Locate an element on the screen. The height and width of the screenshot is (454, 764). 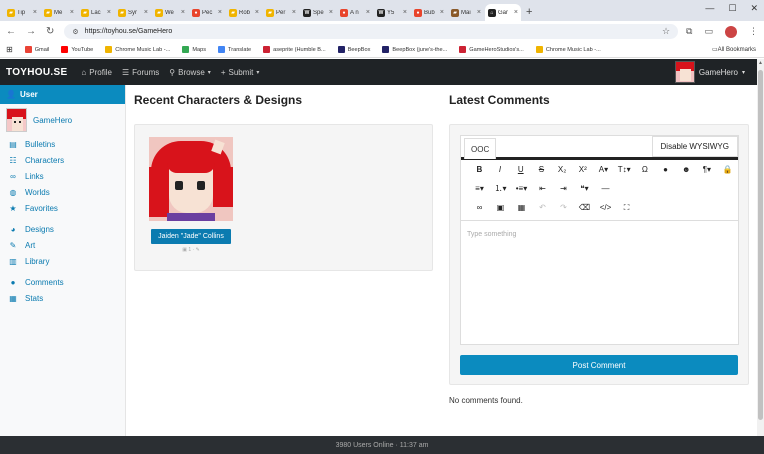
bookmark-star-icon: ☆ is located at coordinates (666, 31).